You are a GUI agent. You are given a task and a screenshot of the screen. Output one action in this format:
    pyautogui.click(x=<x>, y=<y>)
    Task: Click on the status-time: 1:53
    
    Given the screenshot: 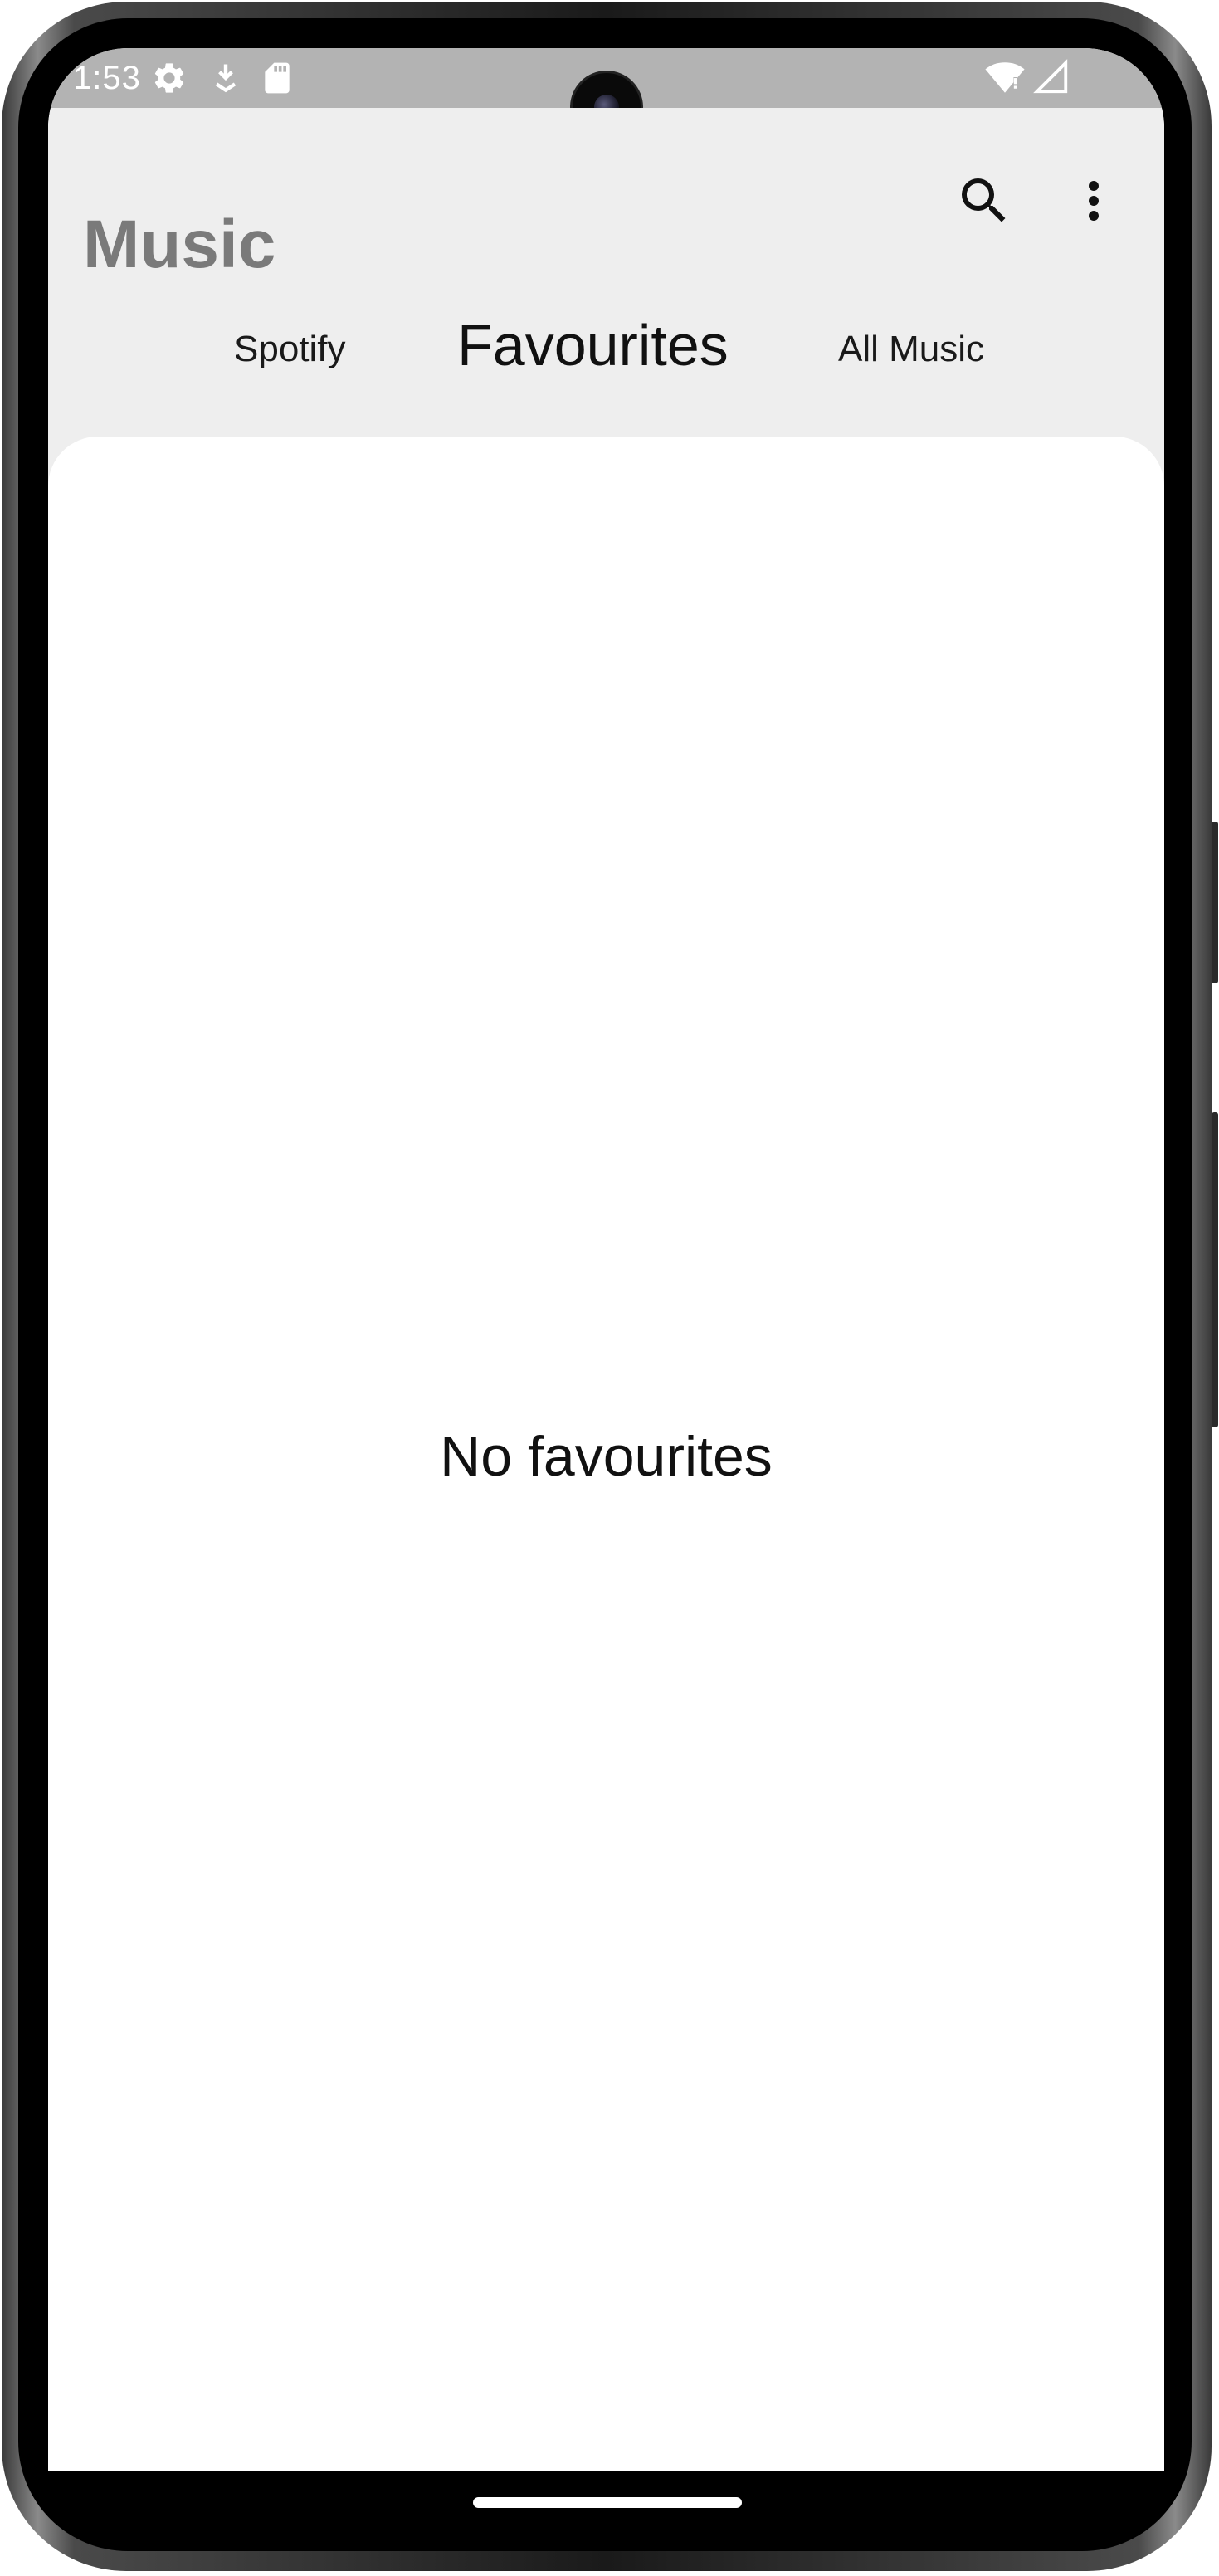 What is the action you would take?
    pyautogui.click(x=107, y=78)
    